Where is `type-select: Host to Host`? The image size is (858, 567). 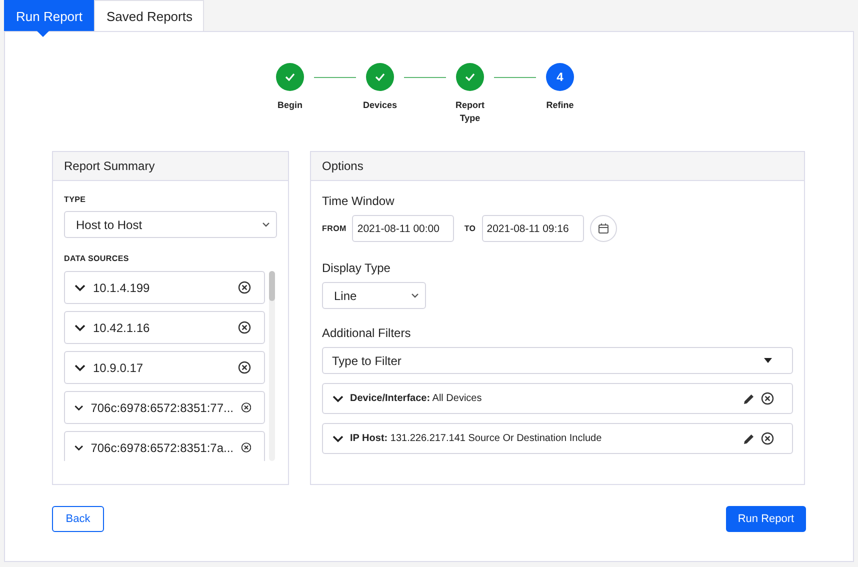
type-select: Host to Host is located at coordinates (170, 224).